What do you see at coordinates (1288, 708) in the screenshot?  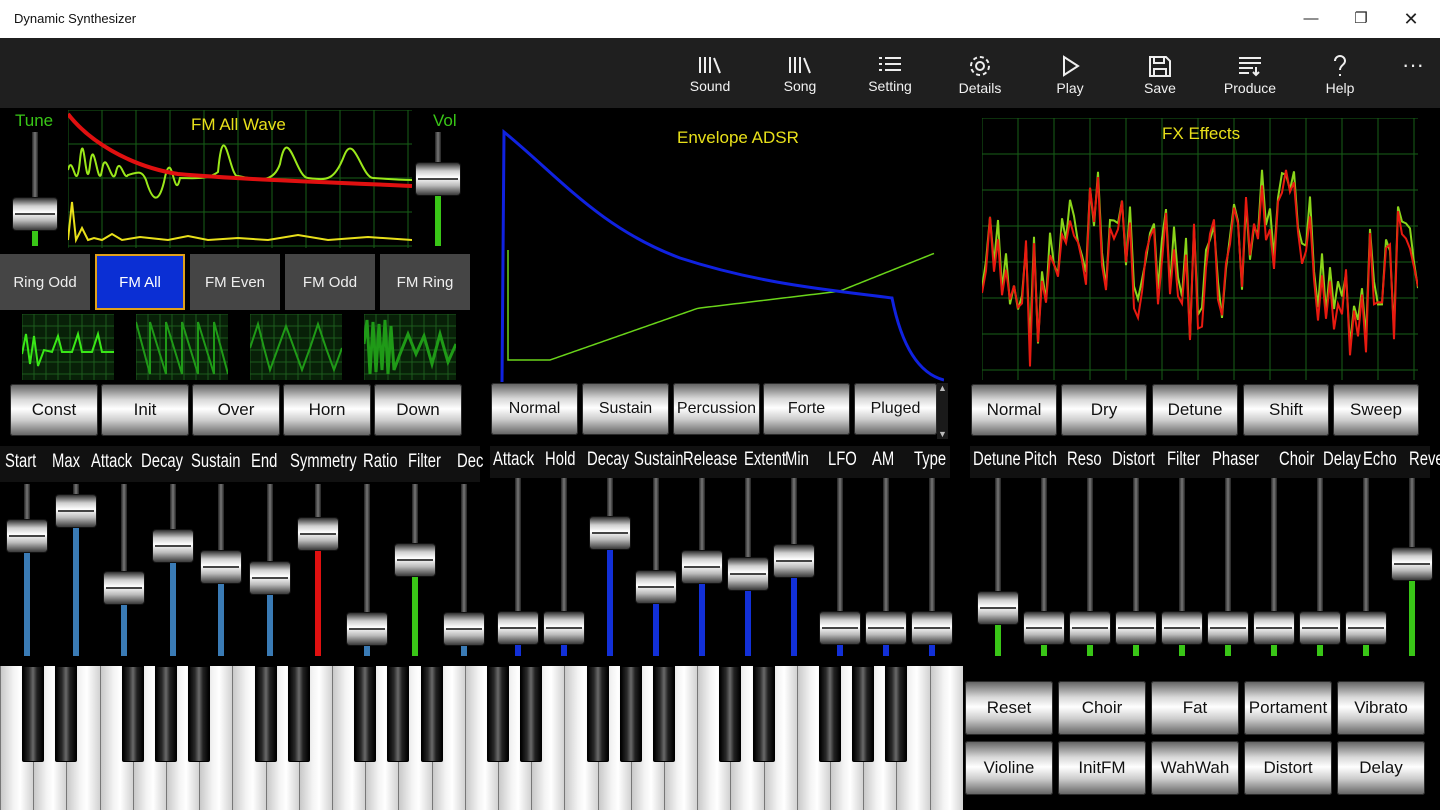 I see `portament-button: Portament` at bounding box center [1288, 708].